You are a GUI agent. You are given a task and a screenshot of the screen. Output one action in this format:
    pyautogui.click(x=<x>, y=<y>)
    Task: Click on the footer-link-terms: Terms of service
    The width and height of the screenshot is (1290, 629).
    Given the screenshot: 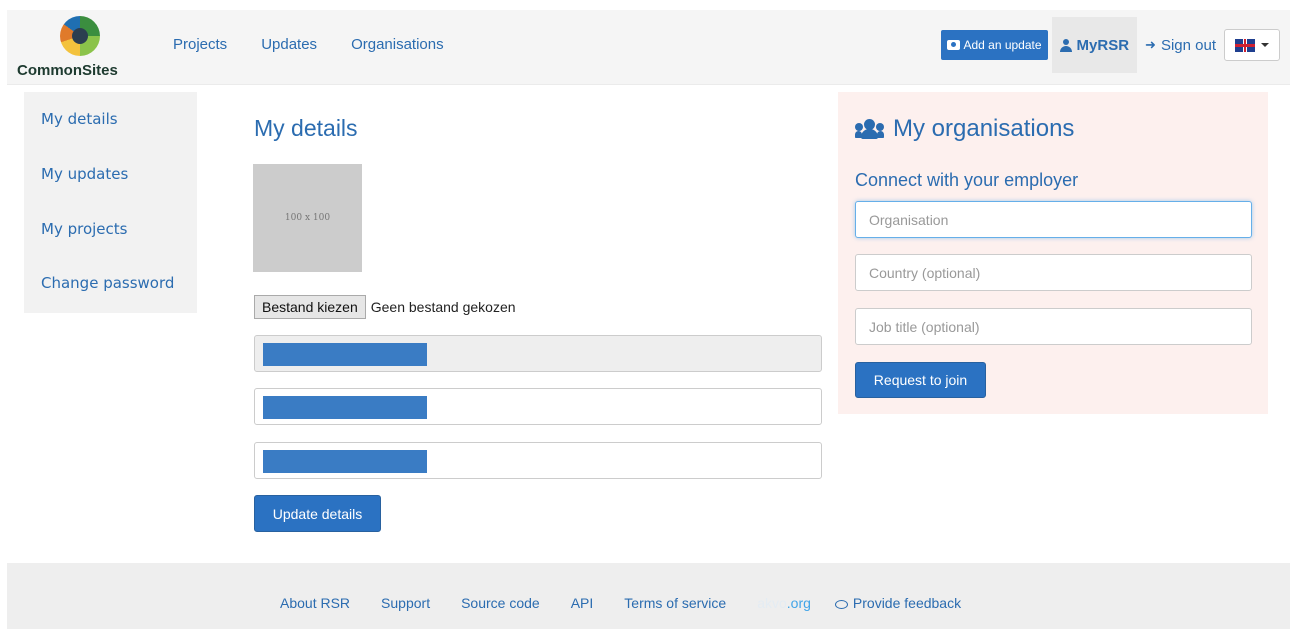 What is the action you would take?
    pyautogui.click(x=675, y=603)
    